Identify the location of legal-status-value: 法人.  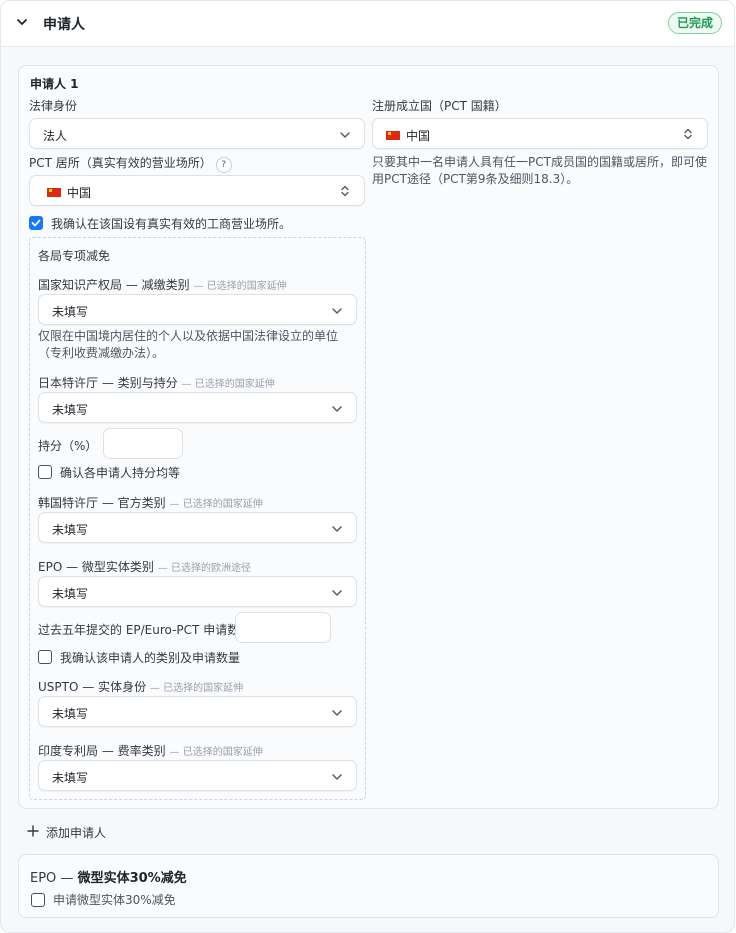
(55, 136).